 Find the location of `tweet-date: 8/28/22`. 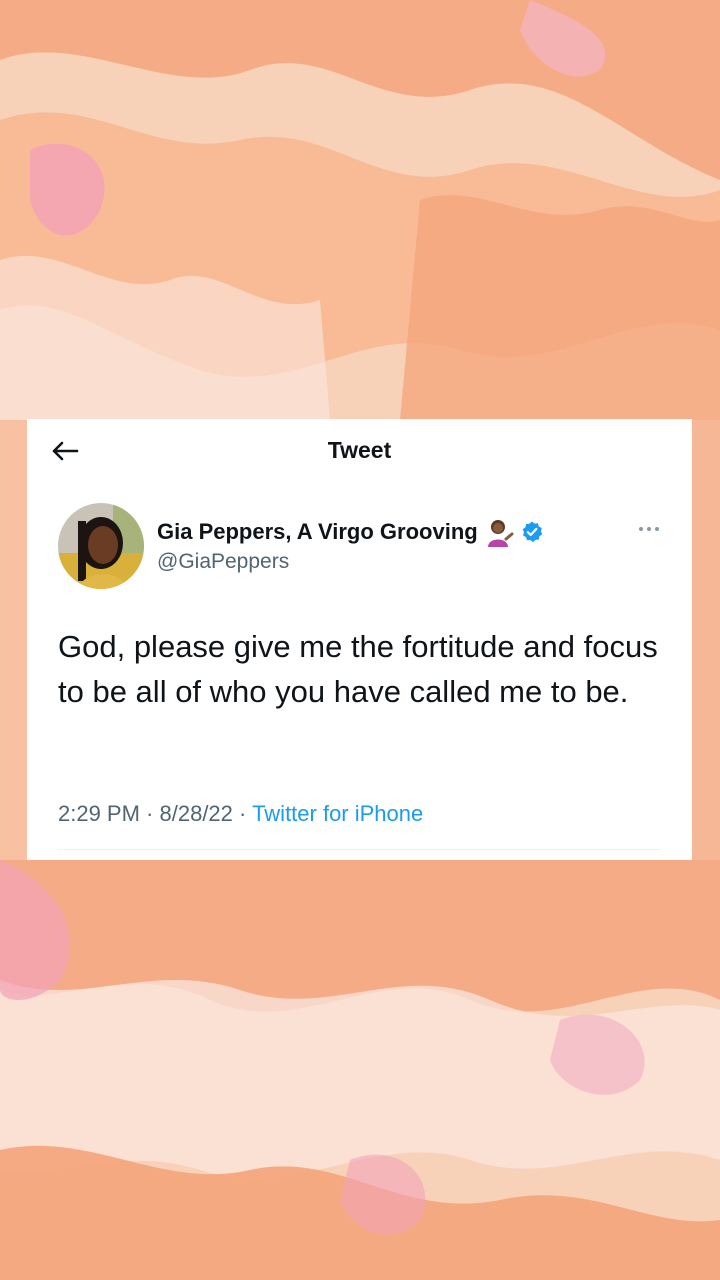

tweet-date: 8/28/22 is located at coordinates (196, 813).